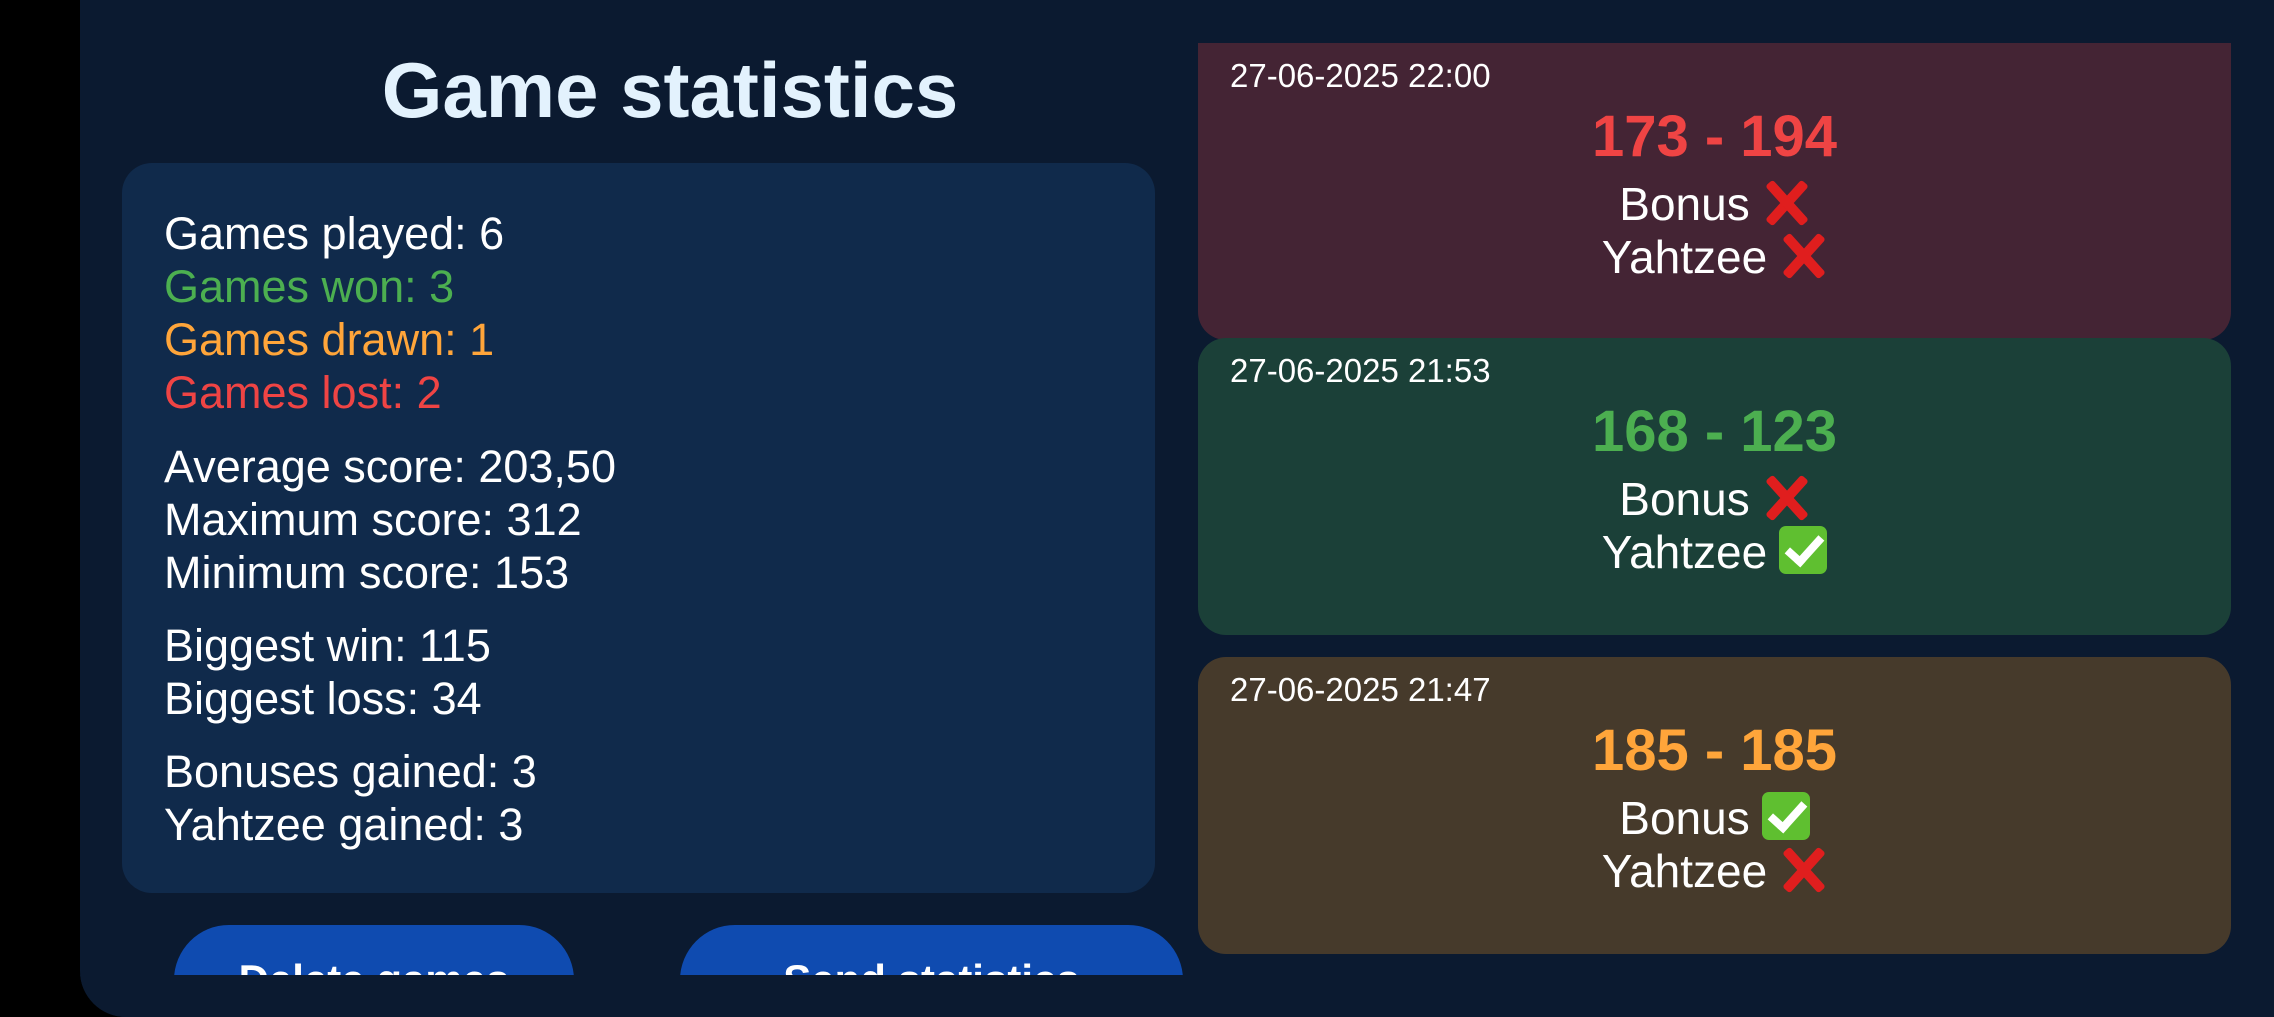  Describe the element at coordinates (1714, 750) in the screenshot. I see `game-score: 185 - 185` at that location.